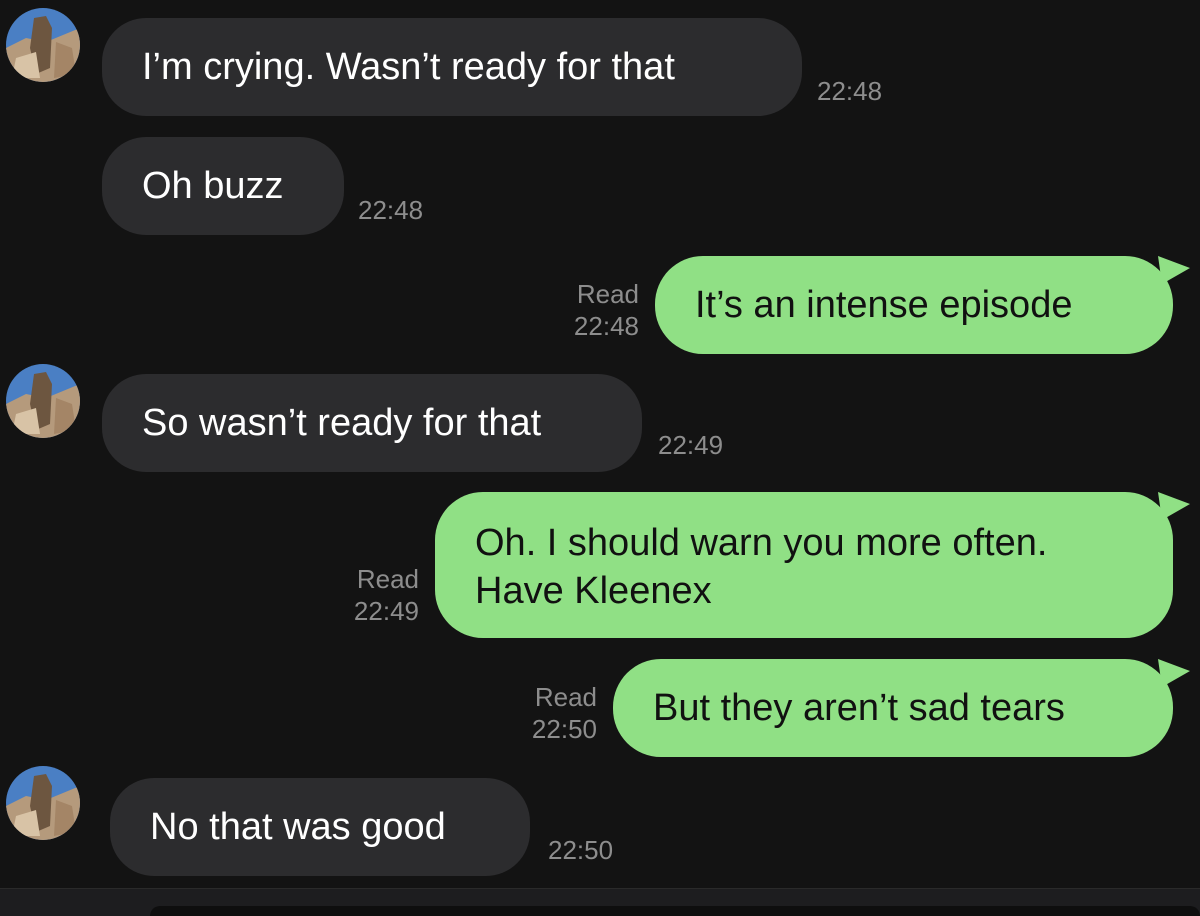 This screenshot has height=916, width=1200. I want to click on message-text: Oh buzz, so click(213, 186).